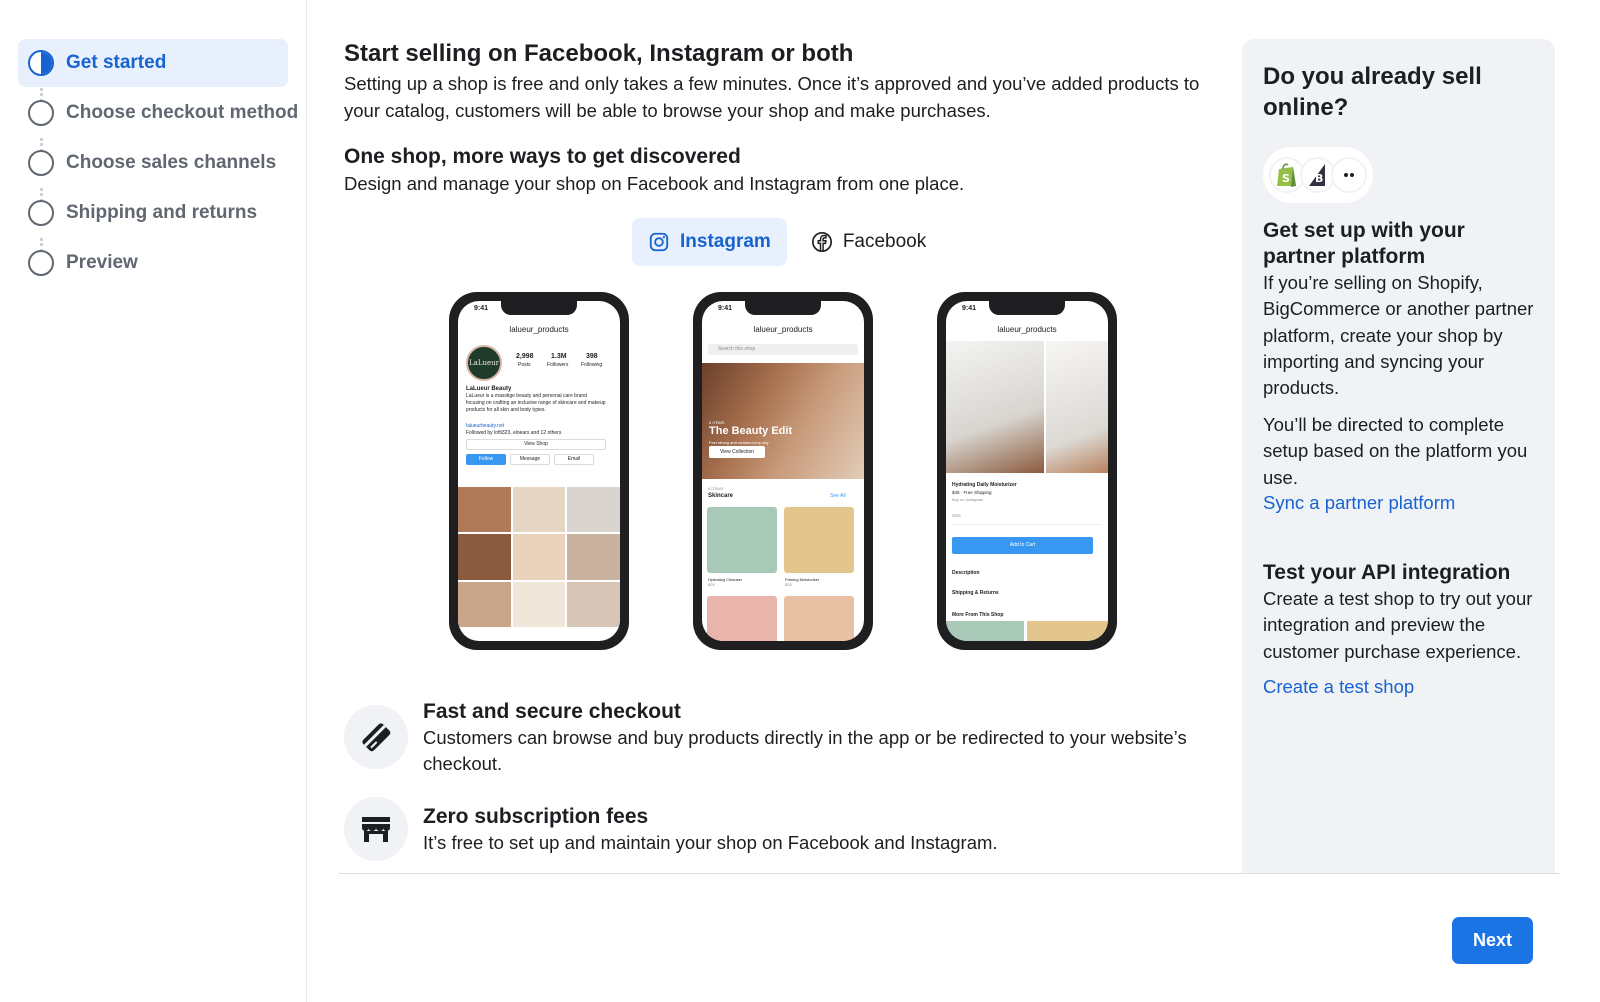 The height and width of the screenshot is (1002, 1600). I want to click on next-button: Next, so click(1492, 940).